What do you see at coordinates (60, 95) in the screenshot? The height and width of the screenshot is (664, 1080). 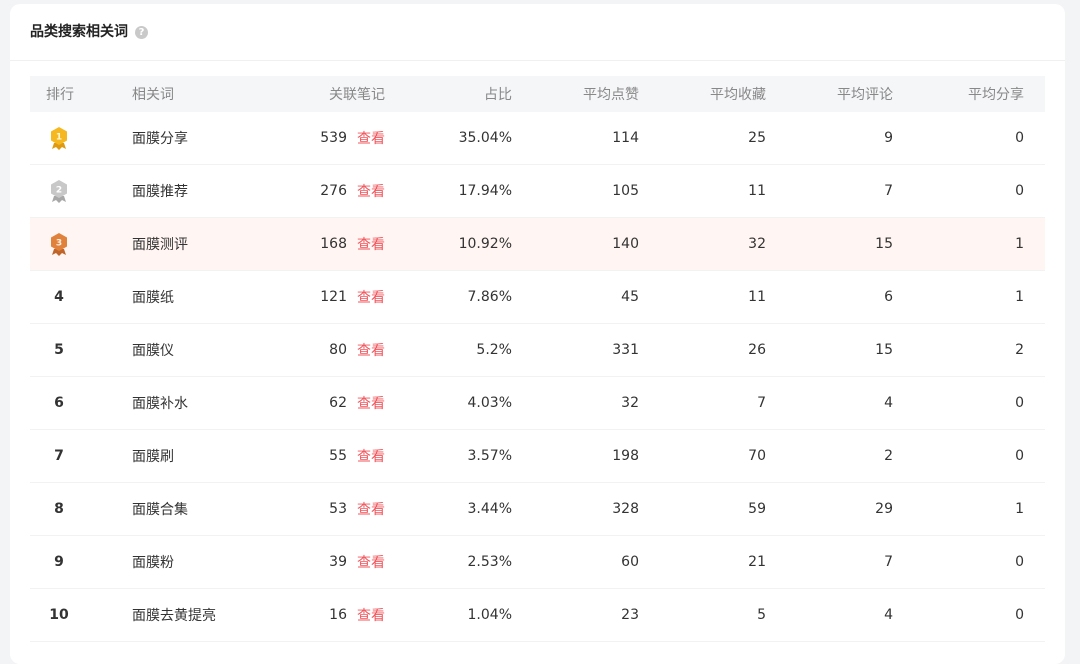 I see `header-rank: 排行` at bounding box center [60, 95].